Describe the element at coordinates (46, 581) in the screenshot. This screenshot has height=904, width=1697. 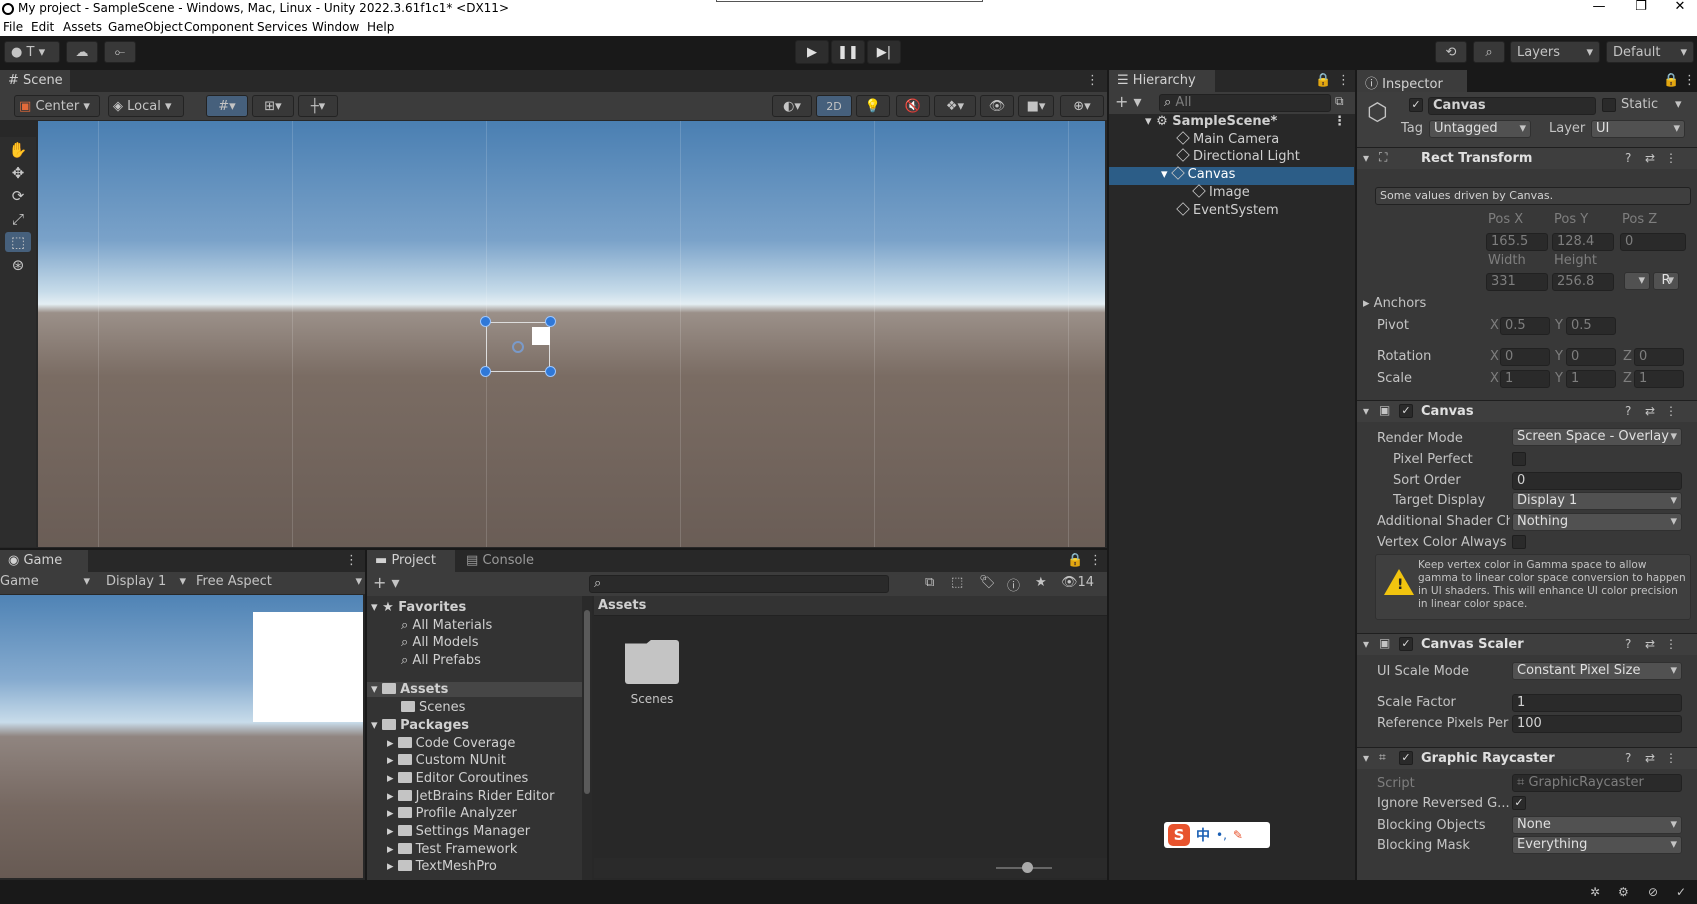
I see `game-view-dropdown: Game ▾` at that location.